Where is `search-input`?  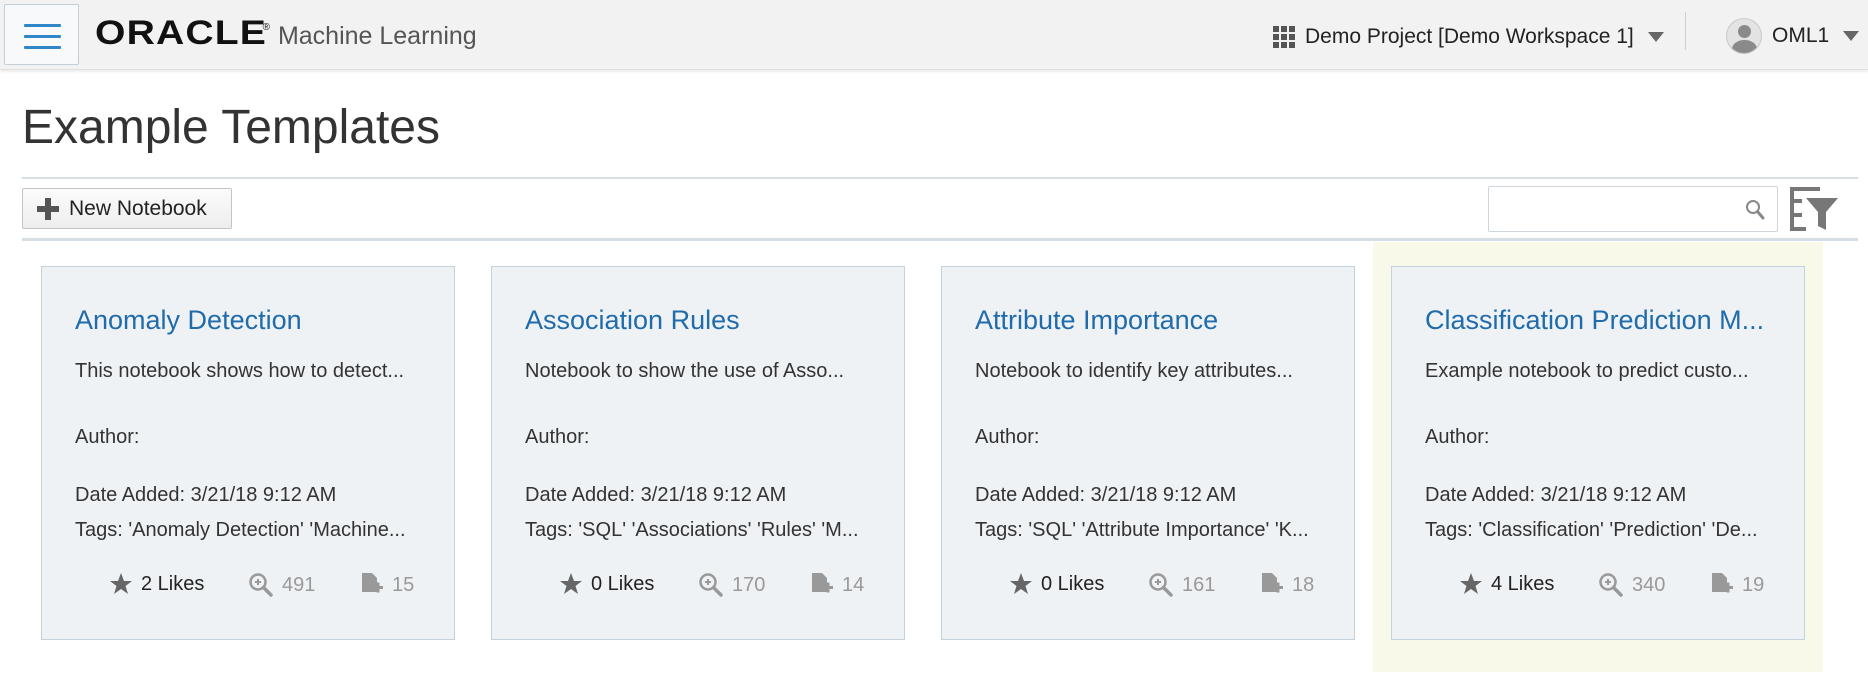
search-input is located at coordinates (1617, 208).